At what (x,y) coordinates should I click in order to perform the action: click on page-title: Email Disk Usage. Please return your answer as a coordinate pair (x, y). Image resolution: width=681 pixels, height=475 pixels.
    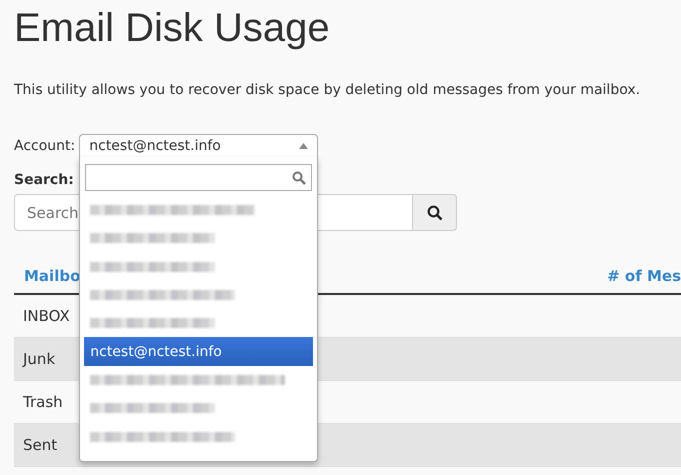
    Looking at the image, I should click on (172, 28).